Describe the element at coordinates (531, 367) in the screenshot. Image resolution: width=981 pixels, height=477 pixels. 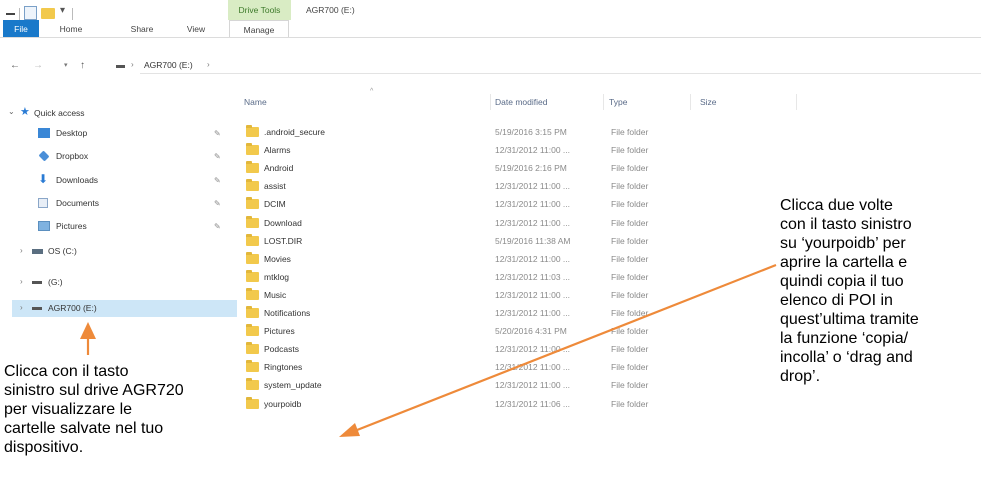
I see `table-row: Ringtones 12/31/2012 11:00 ... File folder` at that location.